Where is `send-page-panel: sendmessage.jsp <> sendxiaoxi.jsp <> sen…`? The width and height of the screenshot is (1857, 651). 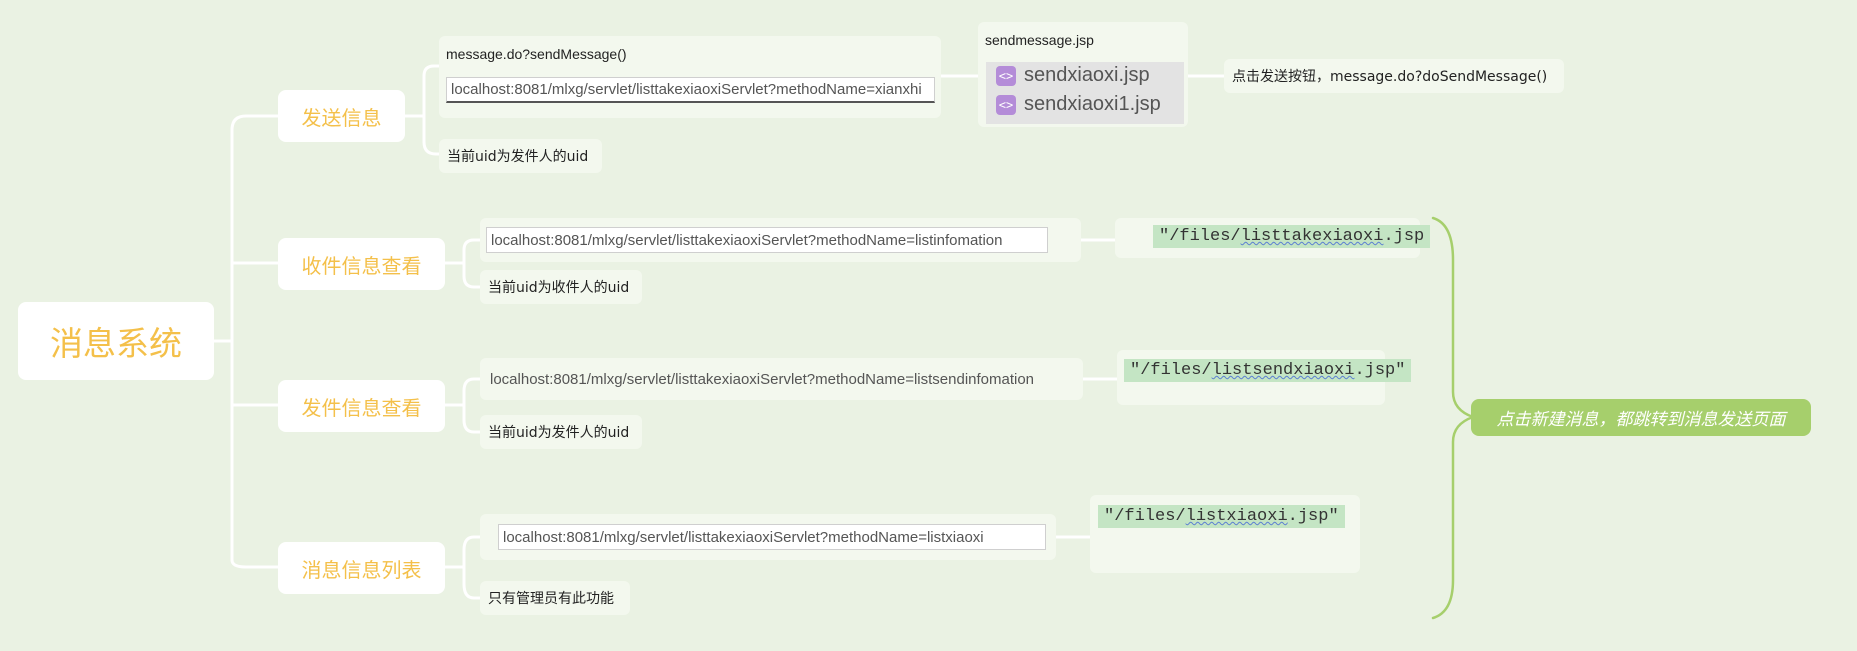
send-page-panel: sendmessage.jsp <> sendxiaoxi.jsp <> sen… is located at coordinates (1083, 74).